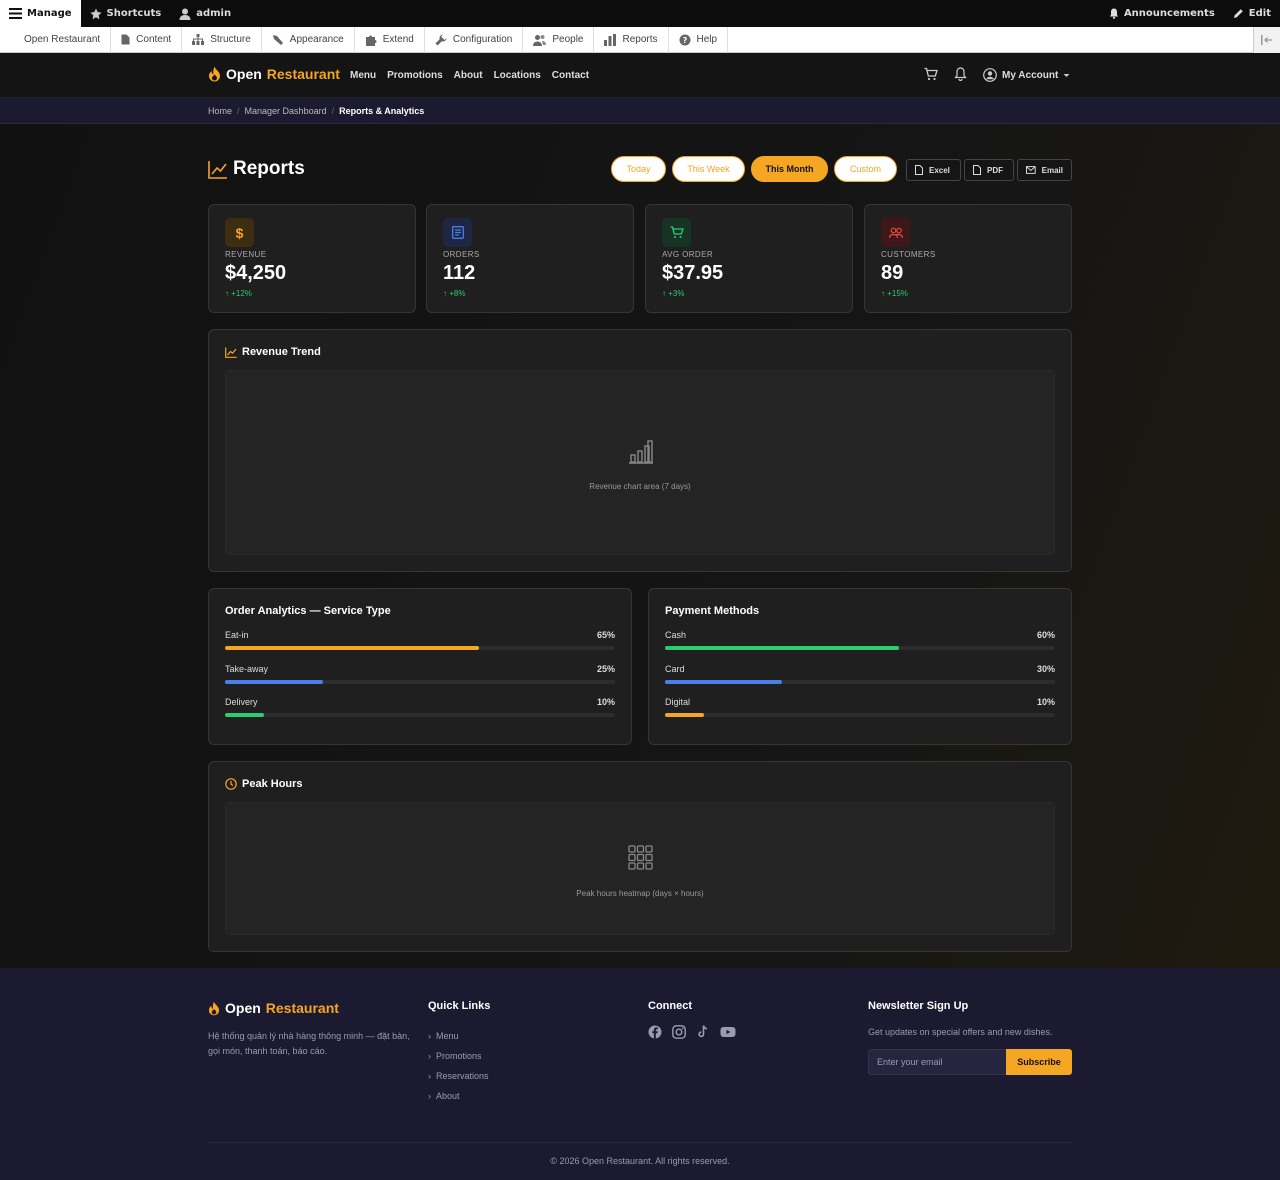  What do you see at coordinates (931, 74) in the screenshot?
I see `cart-icon` at bounding box center [931, 74].